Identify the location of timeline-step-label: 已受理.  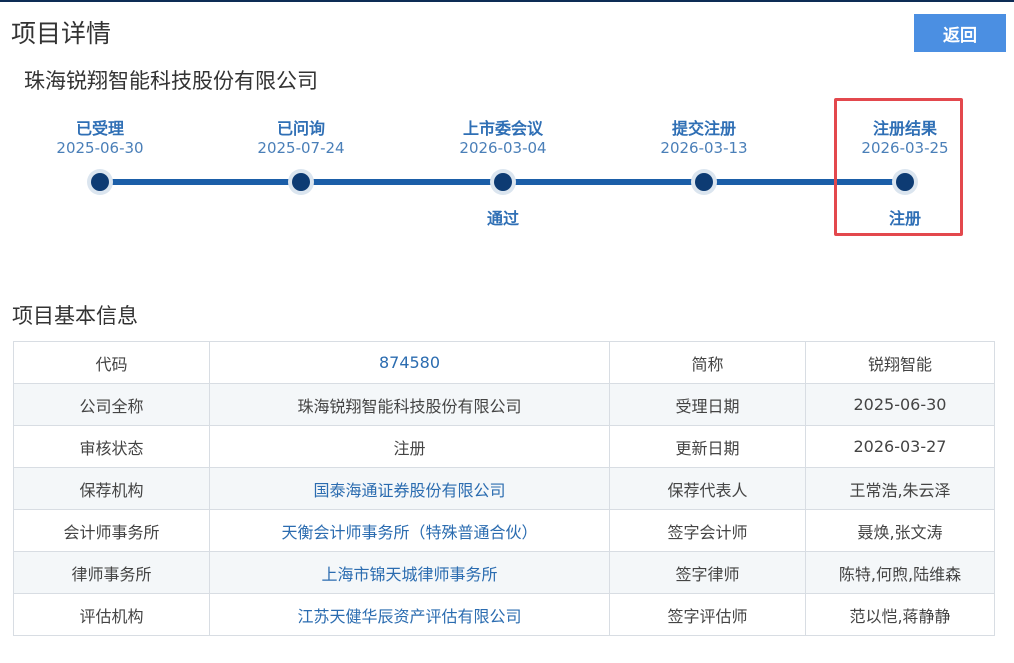
(99, 128).